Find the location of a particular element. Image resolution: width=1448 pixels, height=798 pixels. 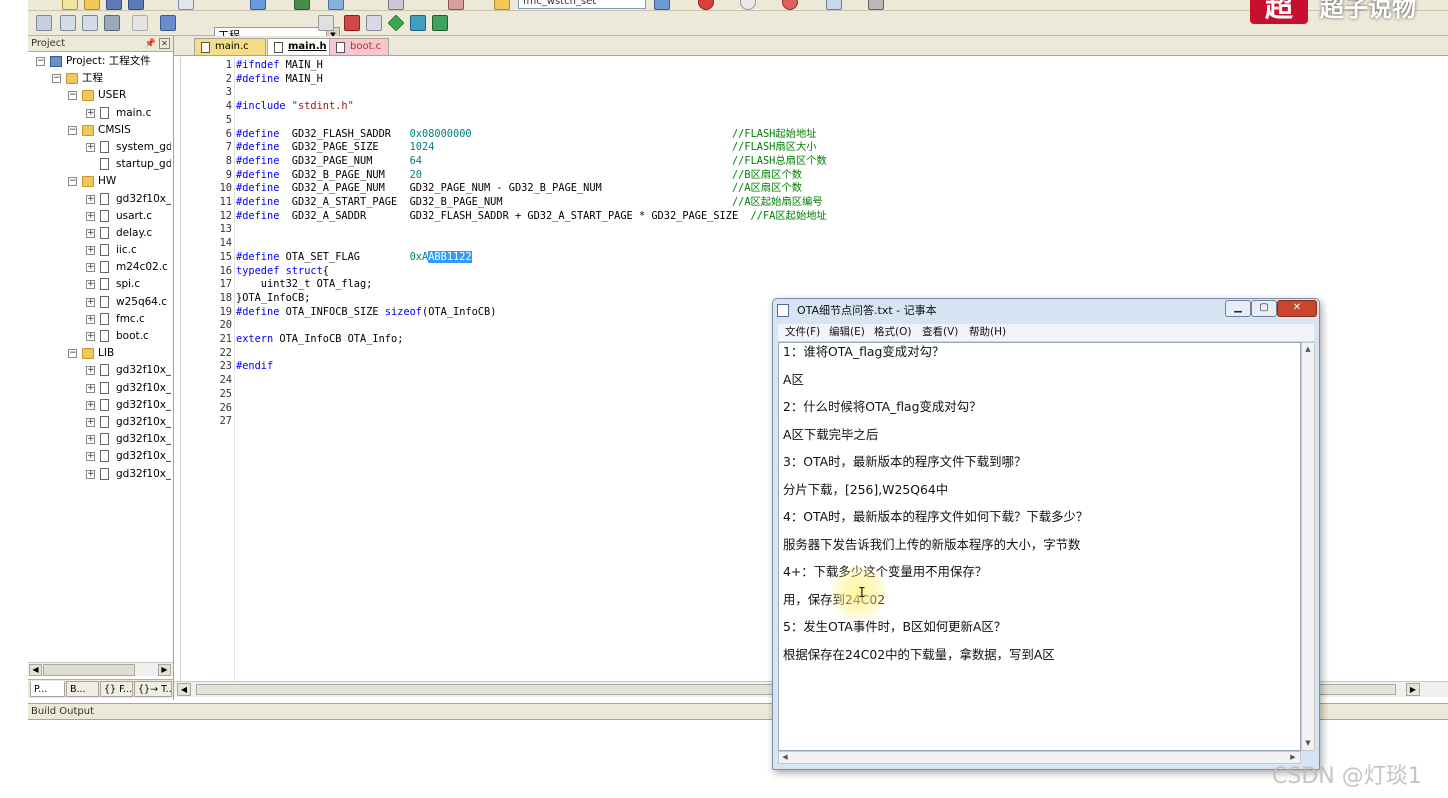

project-hscrollbar: ◀ ▶ is located at coordinates (100, 669).